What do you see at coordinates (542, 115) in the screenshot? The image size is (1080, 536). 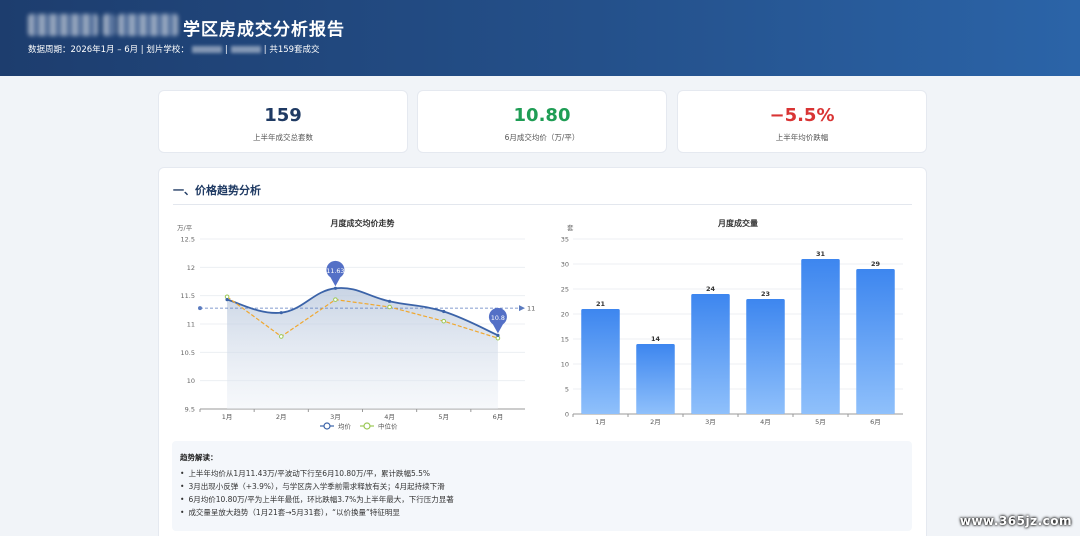 I see `stat-value: 10.80` at bounding box center [542, 115].